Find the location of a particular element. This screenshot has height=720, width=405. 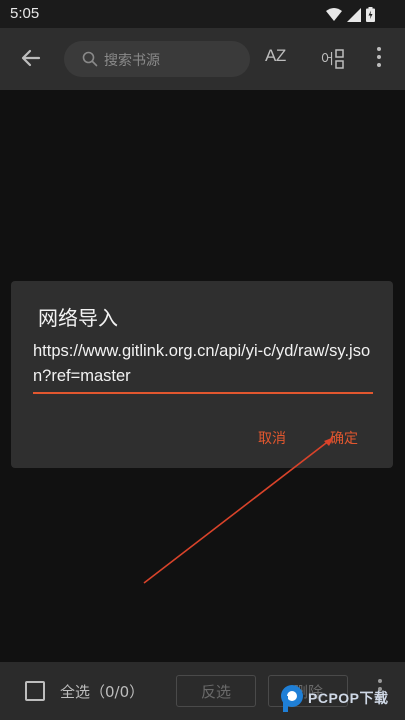

cancel-button: 取消 is located at coordinates (272, 438).